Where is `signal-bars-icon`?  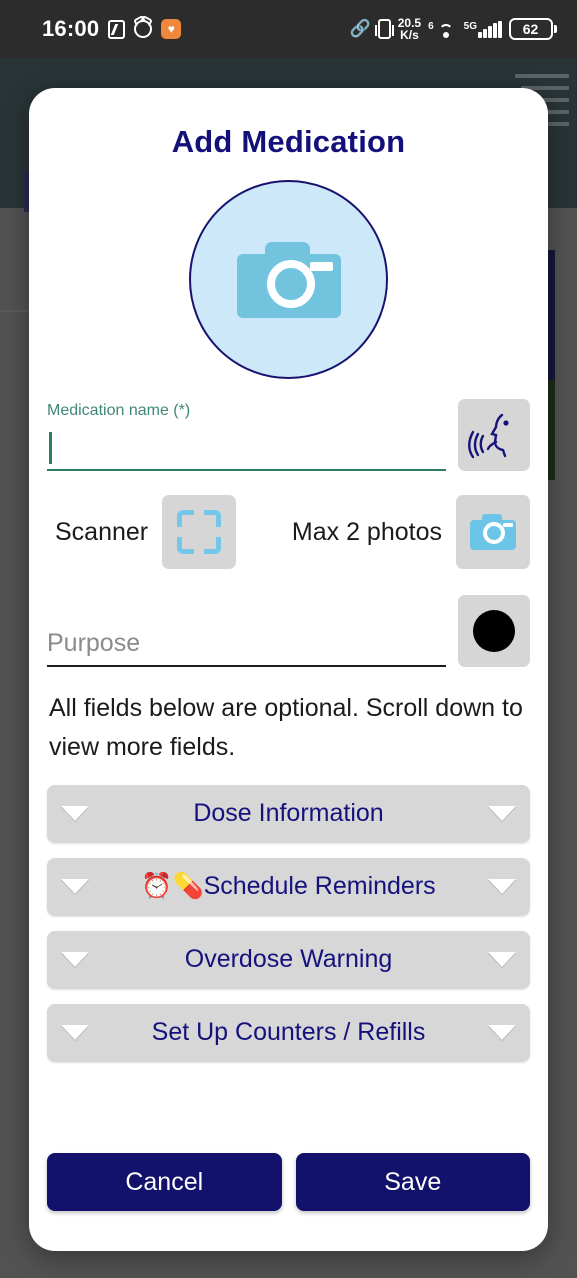
signal-bars-icon is located at coordinates (490, 29).